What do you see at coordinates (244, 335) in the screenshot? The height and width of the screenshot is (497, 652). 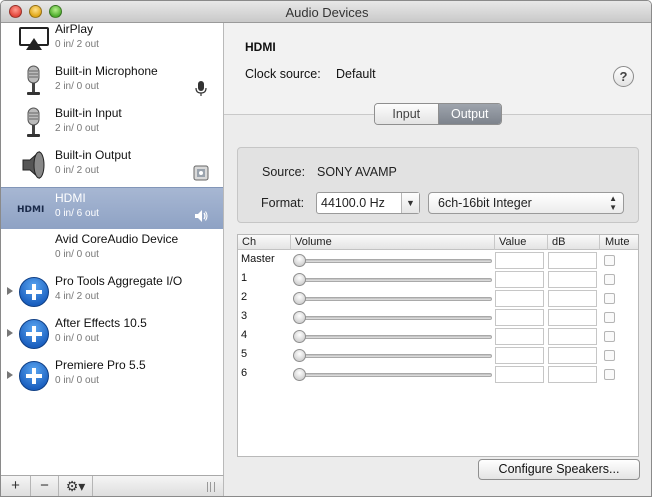 I see `channel-label: 4` at bounding box center [244, 335].